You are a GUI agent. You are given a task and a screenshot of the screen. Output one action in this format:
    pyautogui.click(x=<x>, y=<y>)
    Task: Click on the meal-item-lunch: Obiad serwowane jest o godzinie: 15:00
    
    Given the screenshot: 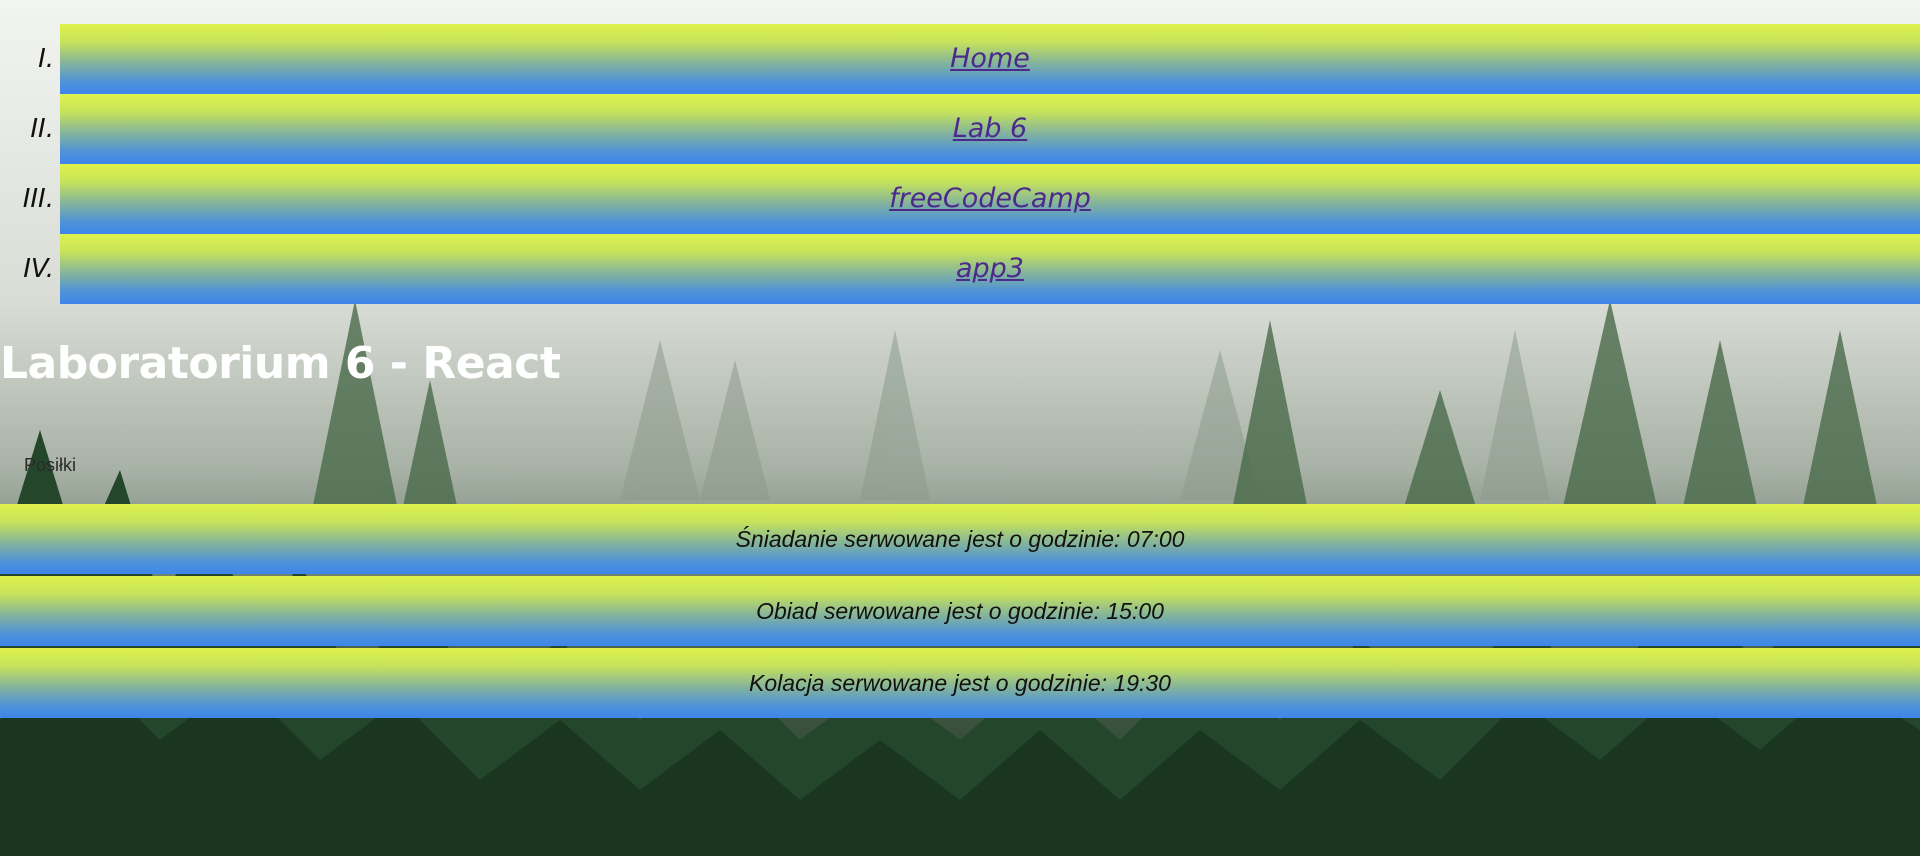 What is the action you would take?
    pyautogui.click(x=960, y=611)
    